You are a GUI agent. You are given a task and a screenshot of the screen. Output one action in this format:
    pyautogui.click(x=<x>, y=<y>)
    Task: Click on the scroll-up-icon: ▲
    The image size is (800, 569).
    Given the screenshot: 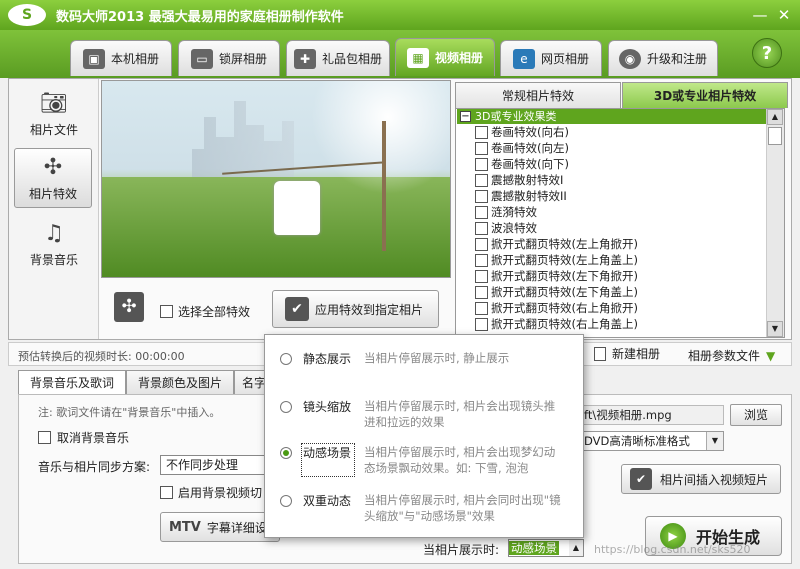 What is the action you would take?
    pyautogui.click(x=775, y=117)
    